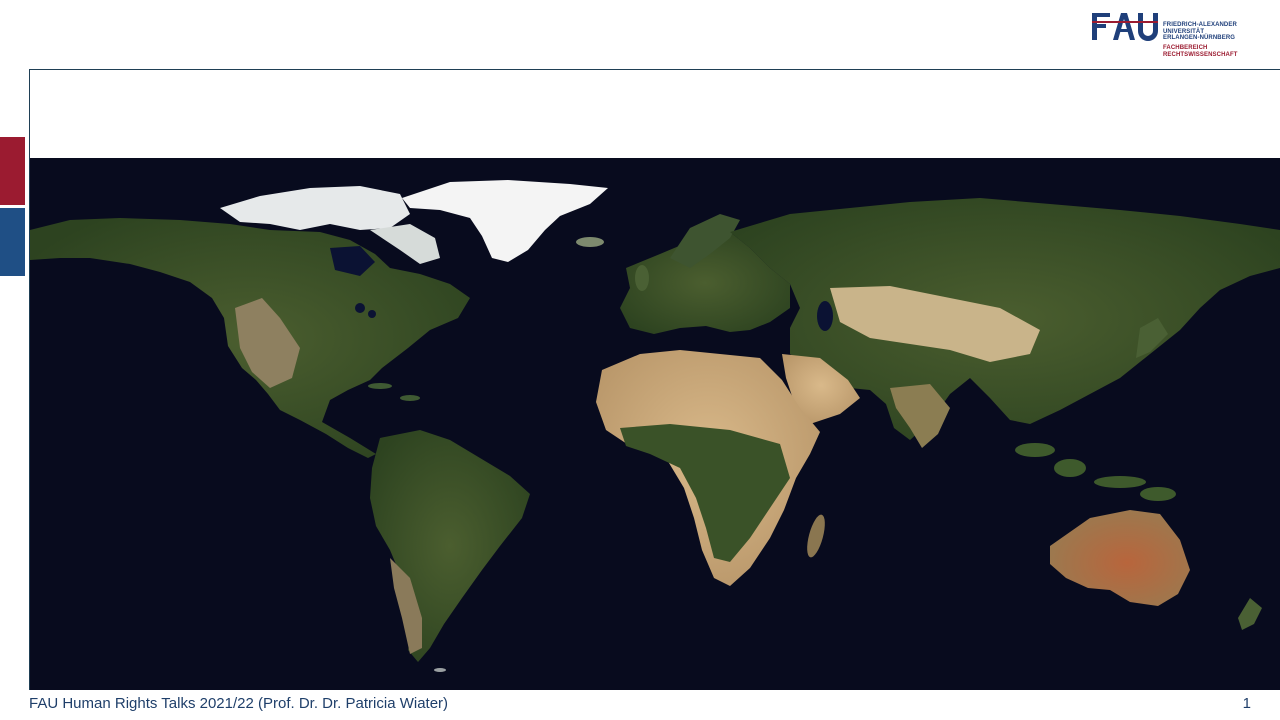 The width and height of the screenshot is (1280, 720). What do you see at coordinates (1185, 48) in the screenshot?
I see `faculty-name-line-1: FACHBEREICH` at bounding box center [1185, 48].